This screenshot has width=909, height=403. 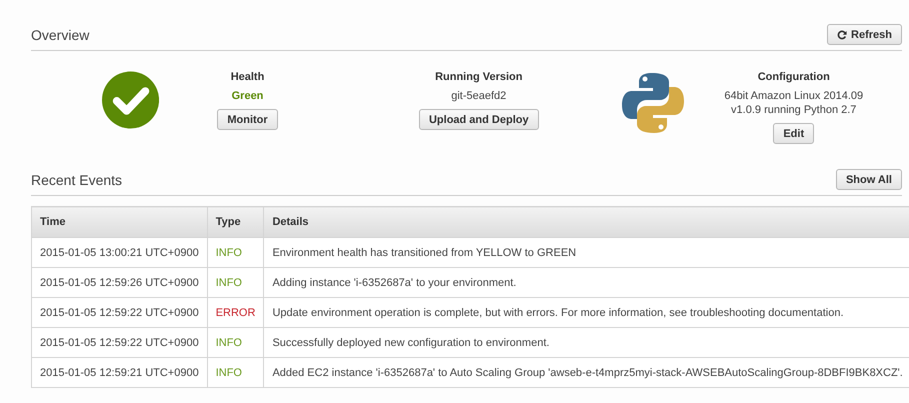 What do you see at coordinates (76, 181) in the screenshot?
I see `section-title: Recent Events` at bounding box center [76, 181].